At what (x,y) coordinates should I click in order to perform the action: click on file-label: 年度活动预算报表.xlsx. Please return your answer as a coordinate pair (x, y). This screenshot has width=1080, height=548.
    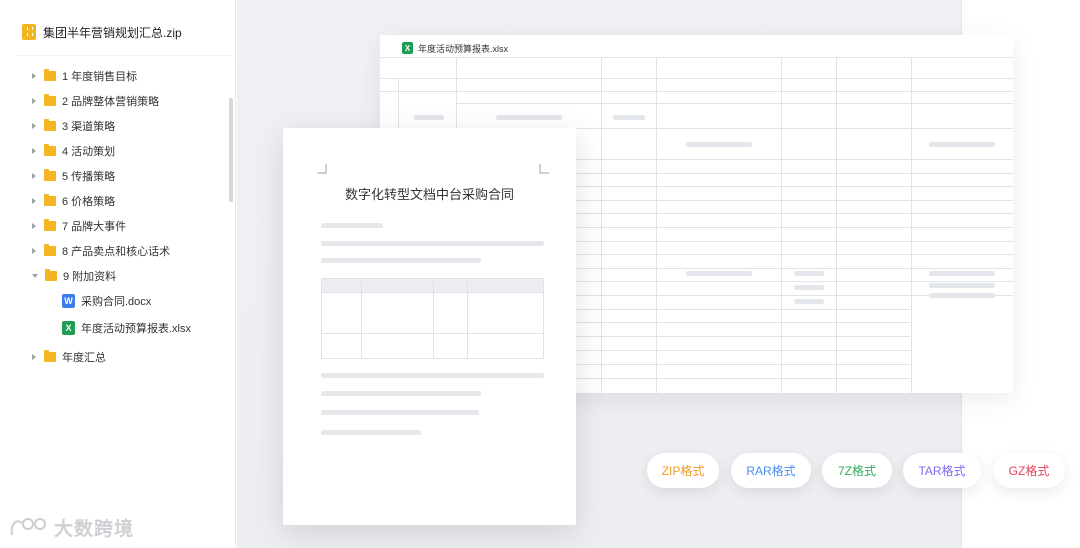
    Looking at the image, I should click on (136, 329).